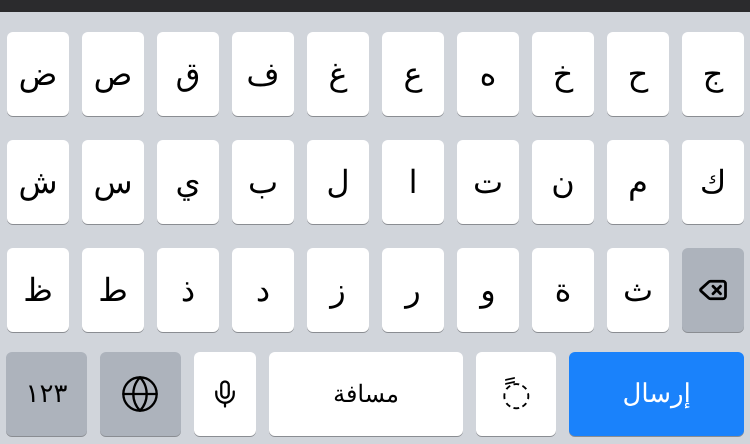 The width and height of the screenshot is (750, 444). Describe the element at coordinates (488, 290) in the screenshot. I see `key: و` at that location.